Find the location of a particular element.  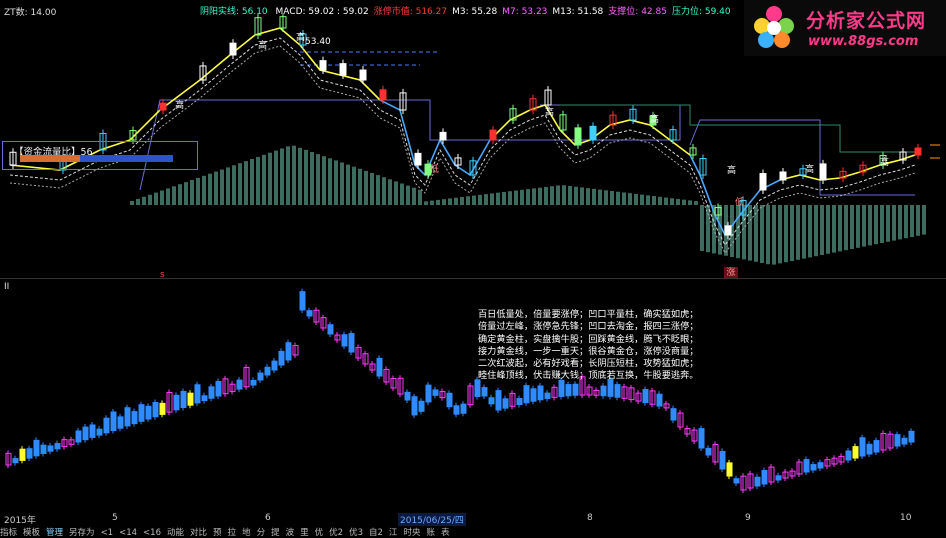

price-label: 53.40 is located at coordinates (318, 42).